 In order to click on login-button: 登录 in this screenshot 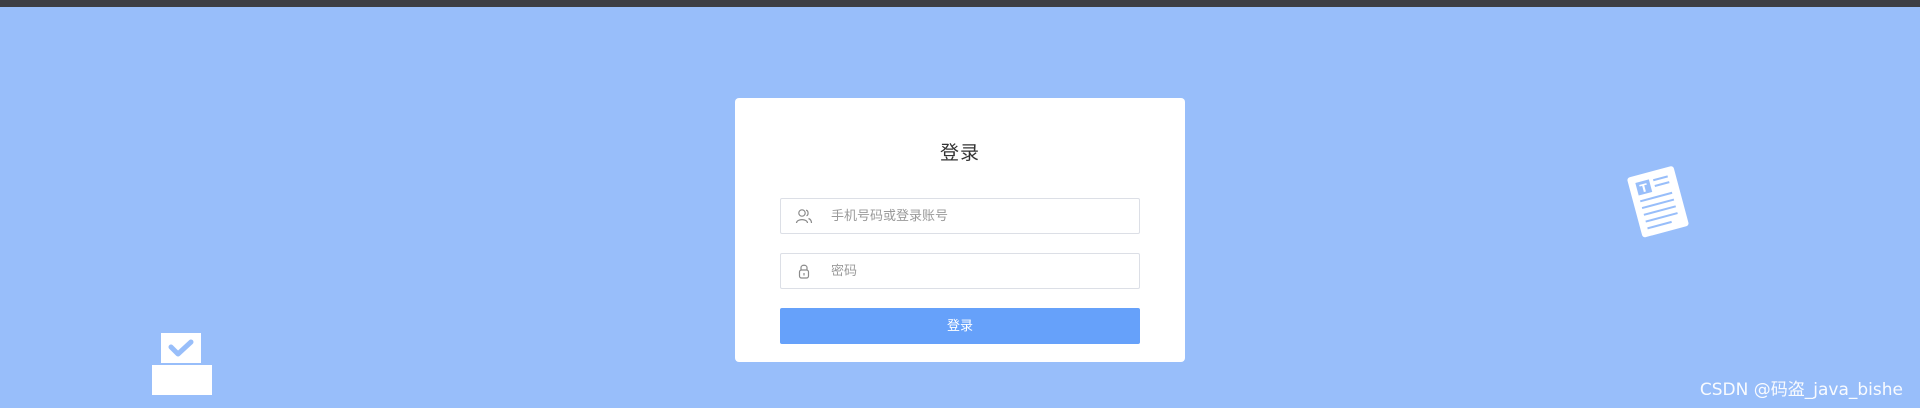, I will do `click(960, 326)`.